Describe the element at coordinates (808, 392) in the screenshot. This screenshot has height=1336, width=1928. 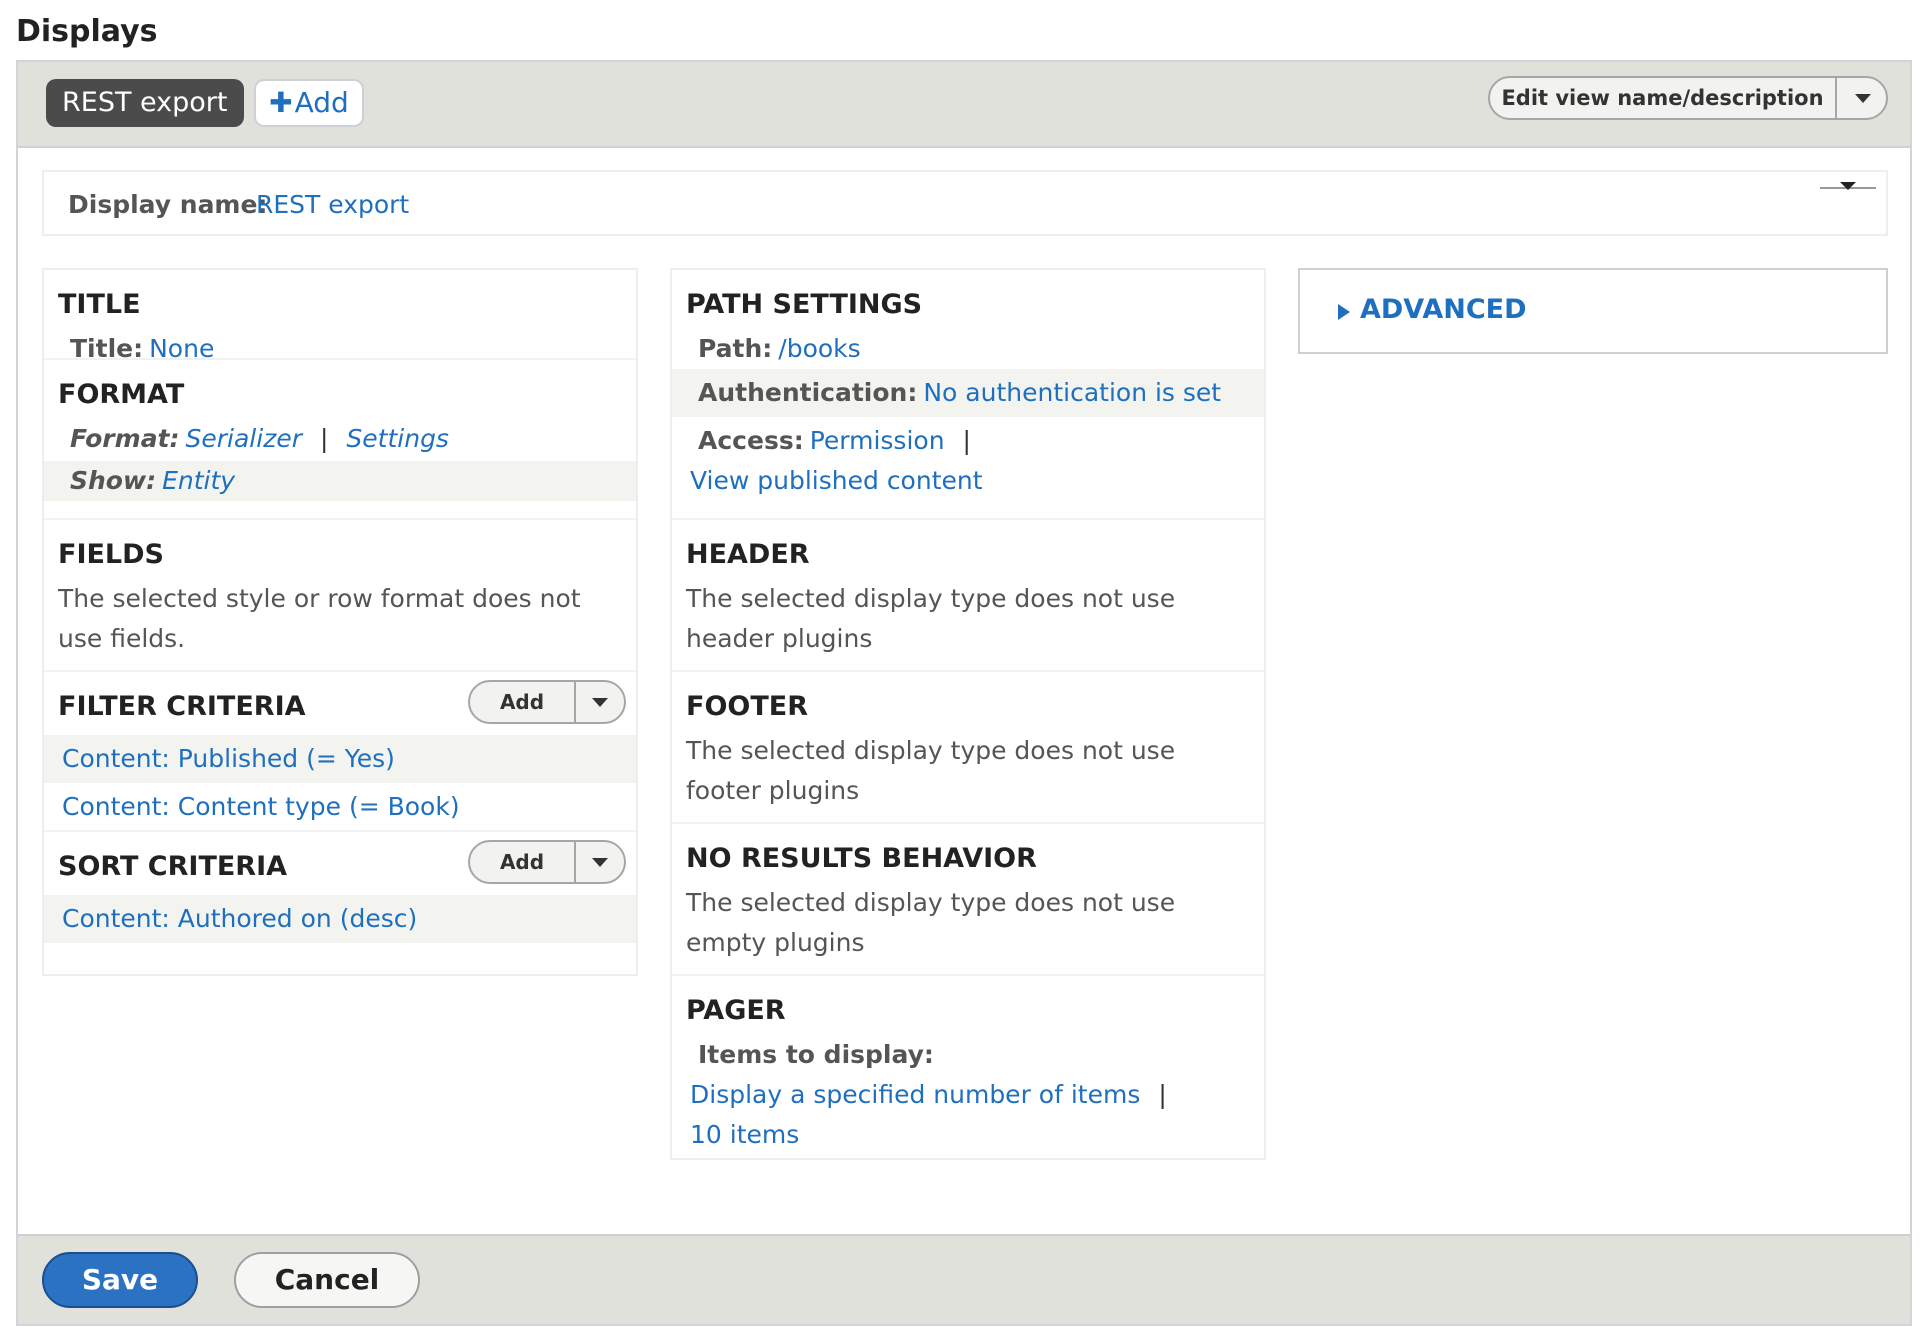
I see `auth-label: Authentication:` at that location.